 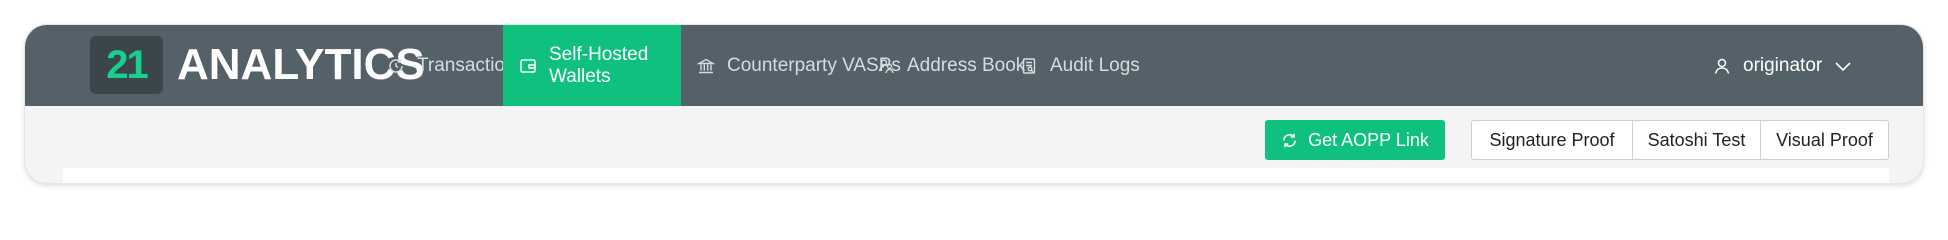 I want to click on signature-proof-button: Signature Proof, so click(x=1552, y=140).